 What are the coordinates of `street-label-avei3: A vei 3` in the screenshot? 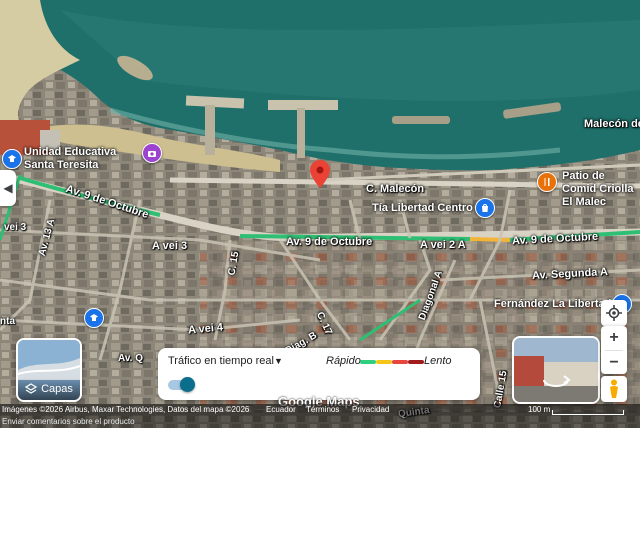 It's located at (170, 246).